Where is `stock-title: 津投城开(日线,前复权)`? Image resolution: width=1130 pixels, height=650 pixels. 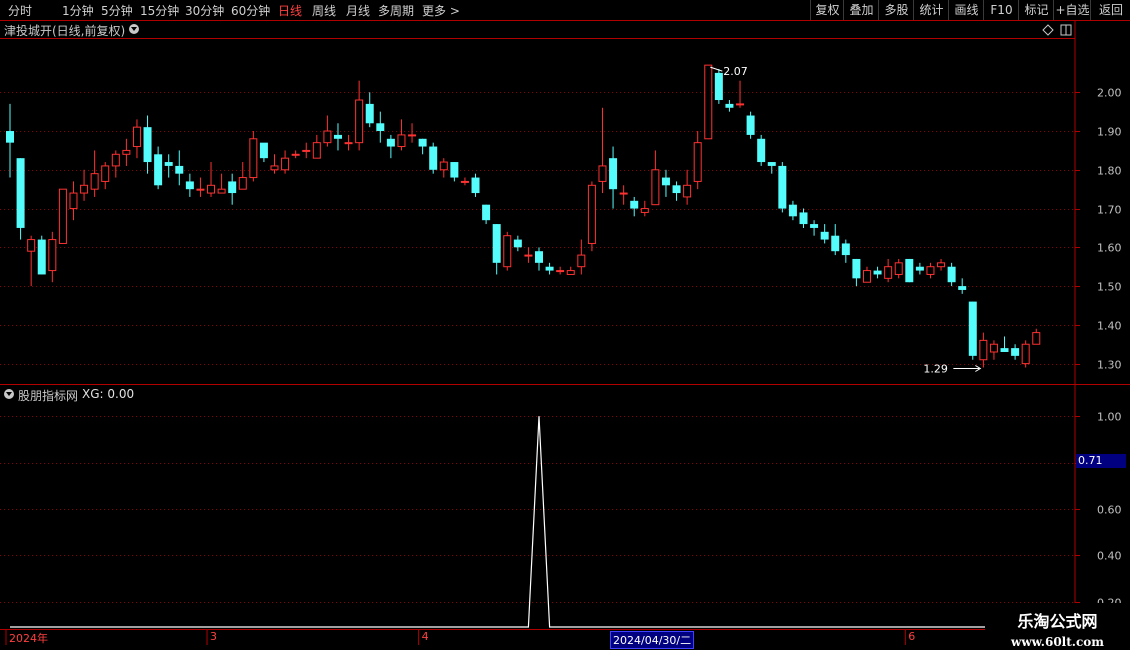 stock-title: 津投城开(日线,前复权) is located at coordinates (65, 31).